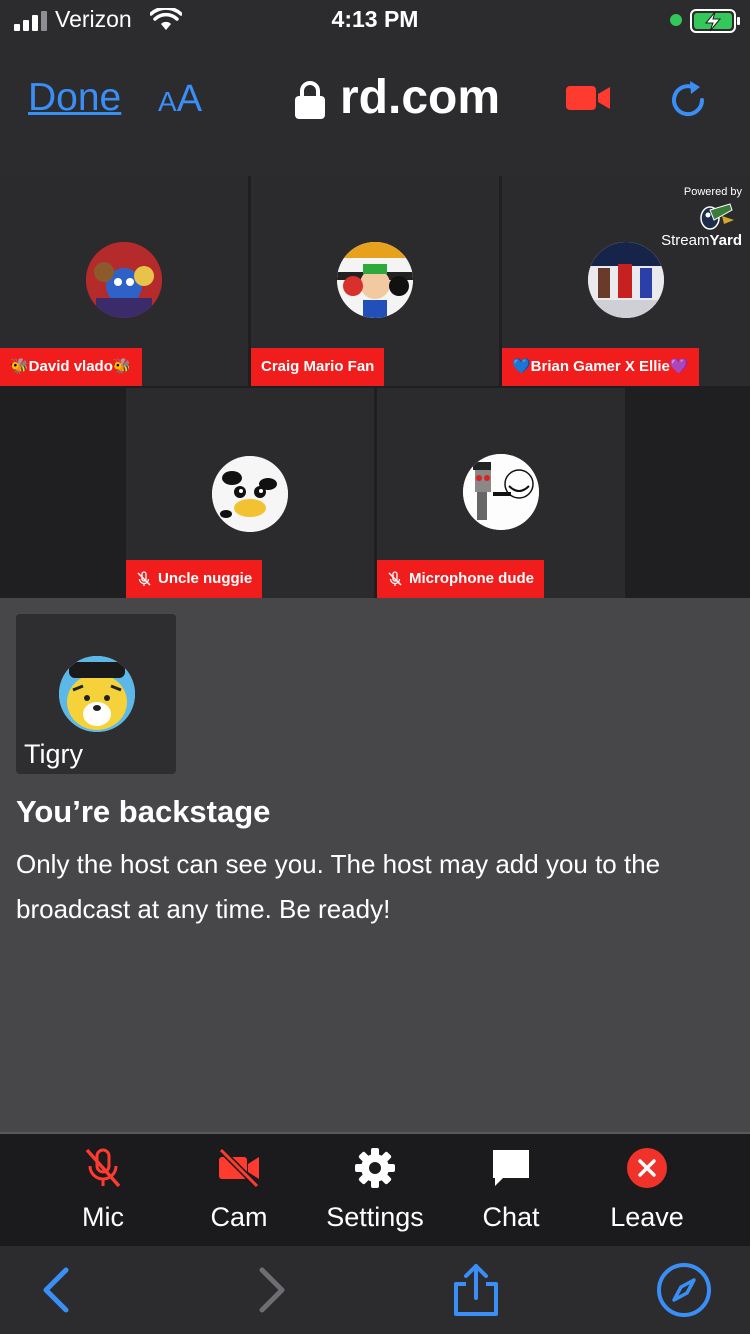 This screenshot has height=1334, width=750. I want to click on forward-icon, so click(272, 1290).